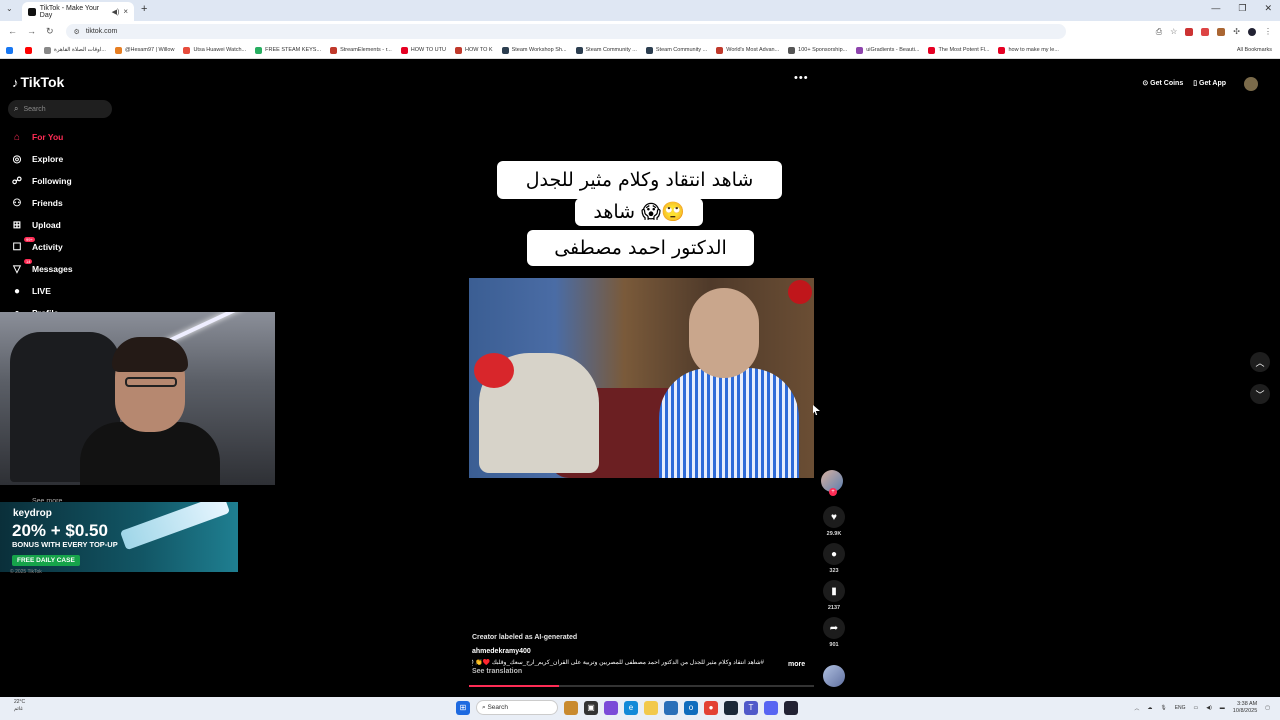 The width and height of the screenshot is (1280, 720). Describe the element at coordinates (41, 137) in the screenshot. I see `sidebar-item-for-you: ⌂ For You` at that location.